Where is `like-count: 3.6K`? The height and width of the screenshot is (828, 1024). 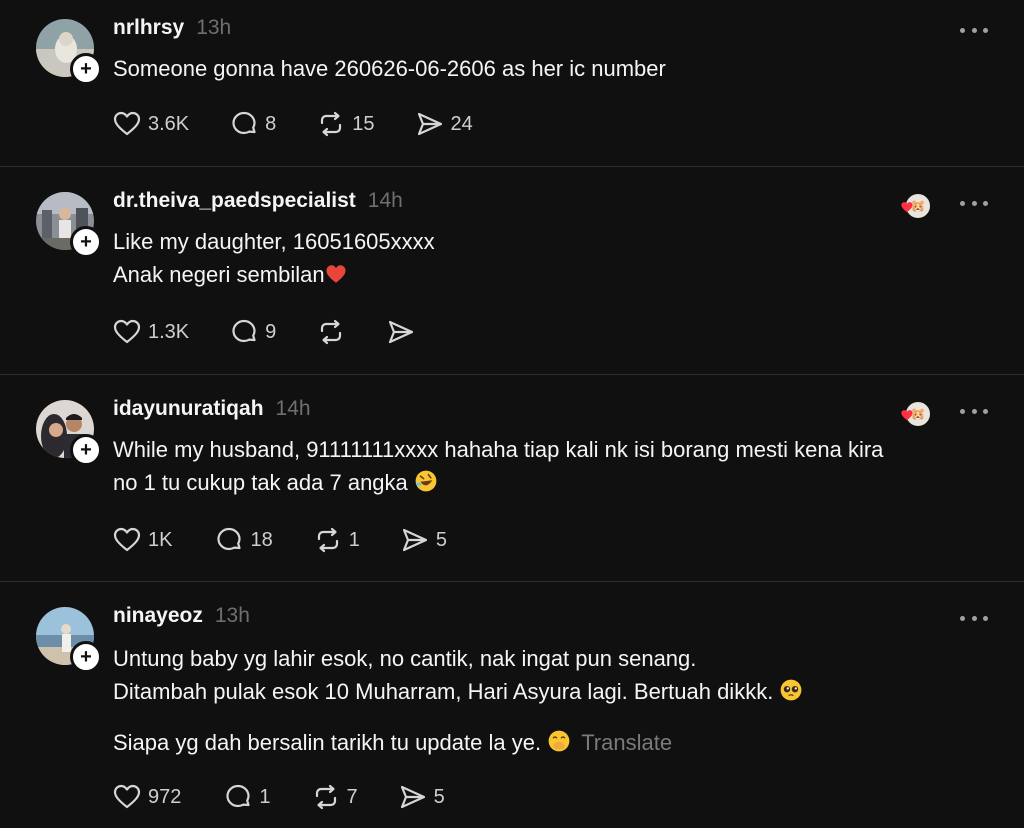
like-count: 3.6K is located at coordinates (169, 123).